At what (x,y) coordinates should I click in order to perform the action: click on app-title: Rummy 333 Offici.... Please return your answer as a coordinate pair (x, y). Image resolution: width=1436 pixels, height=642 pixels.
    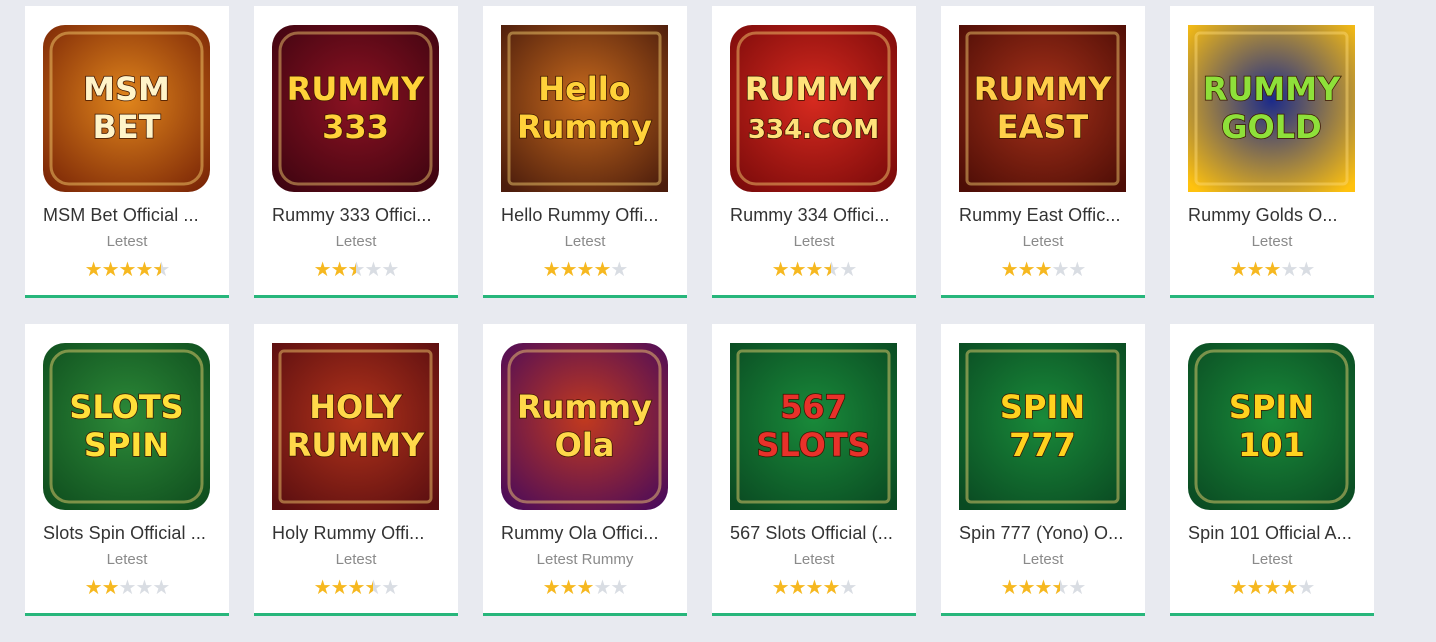
    Looking at the image, I should click on (358, 215).